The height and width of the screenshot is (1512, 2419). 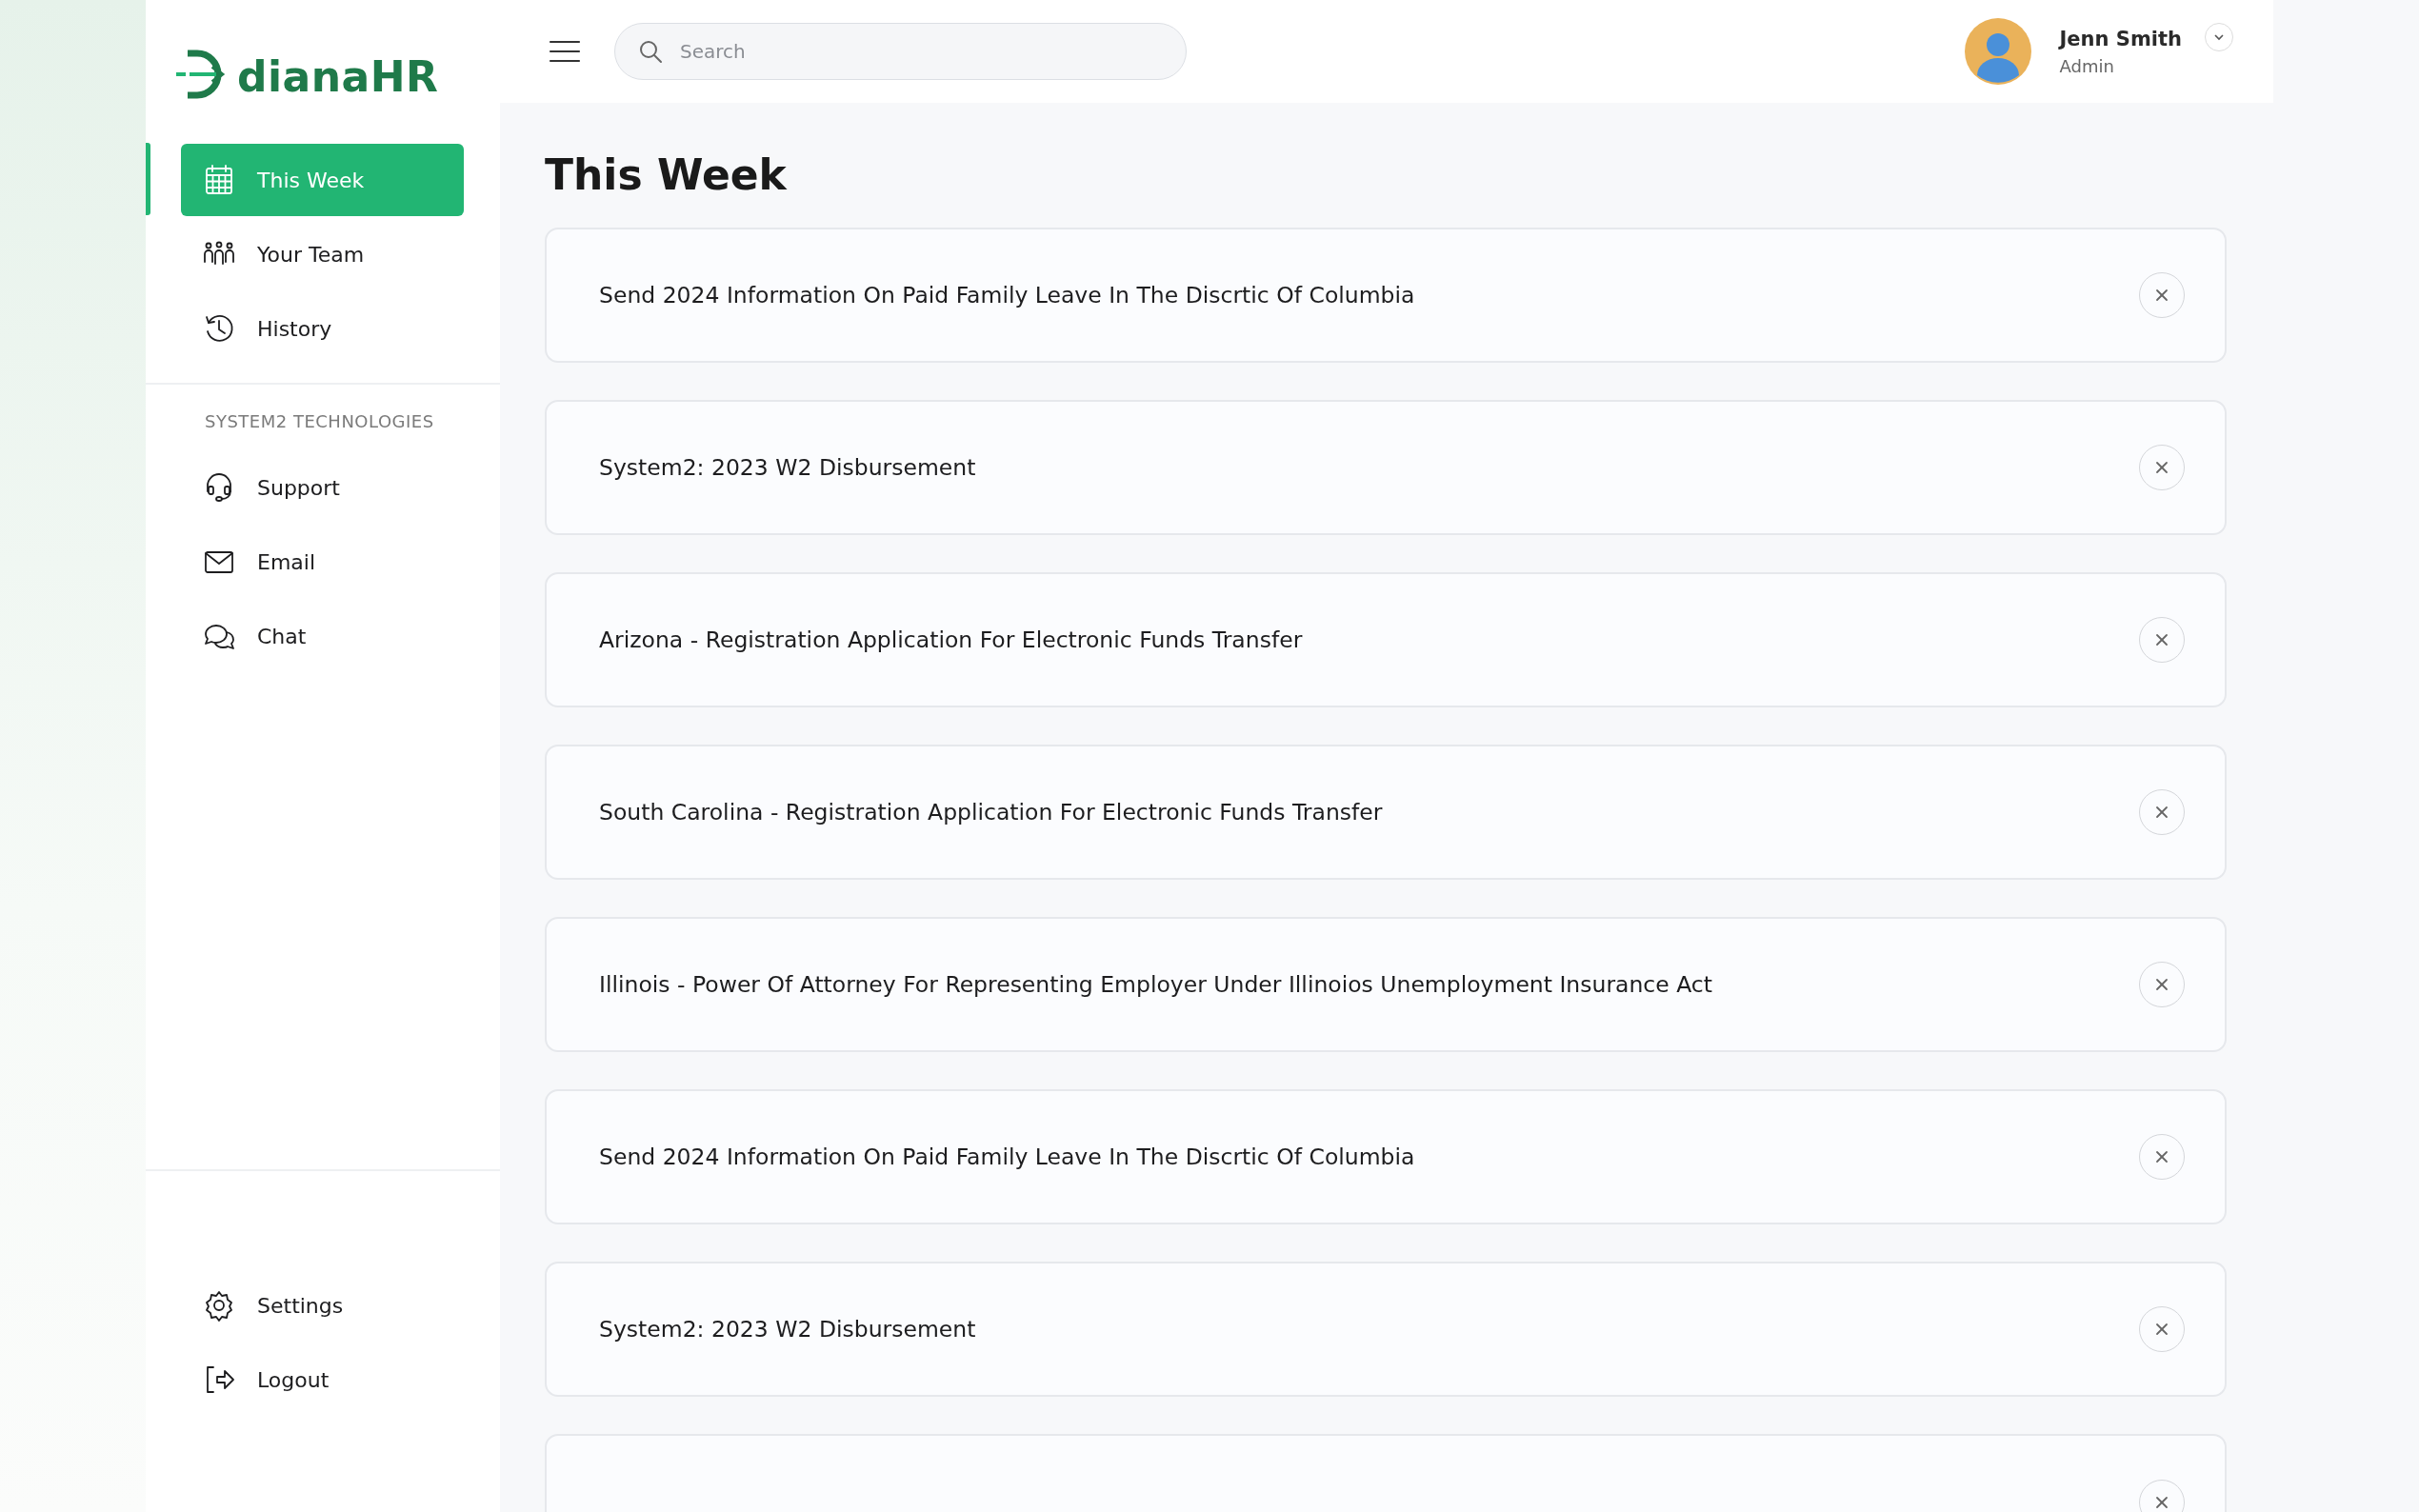 I want to click on dropdown-button, so click(x=2219, y=37).